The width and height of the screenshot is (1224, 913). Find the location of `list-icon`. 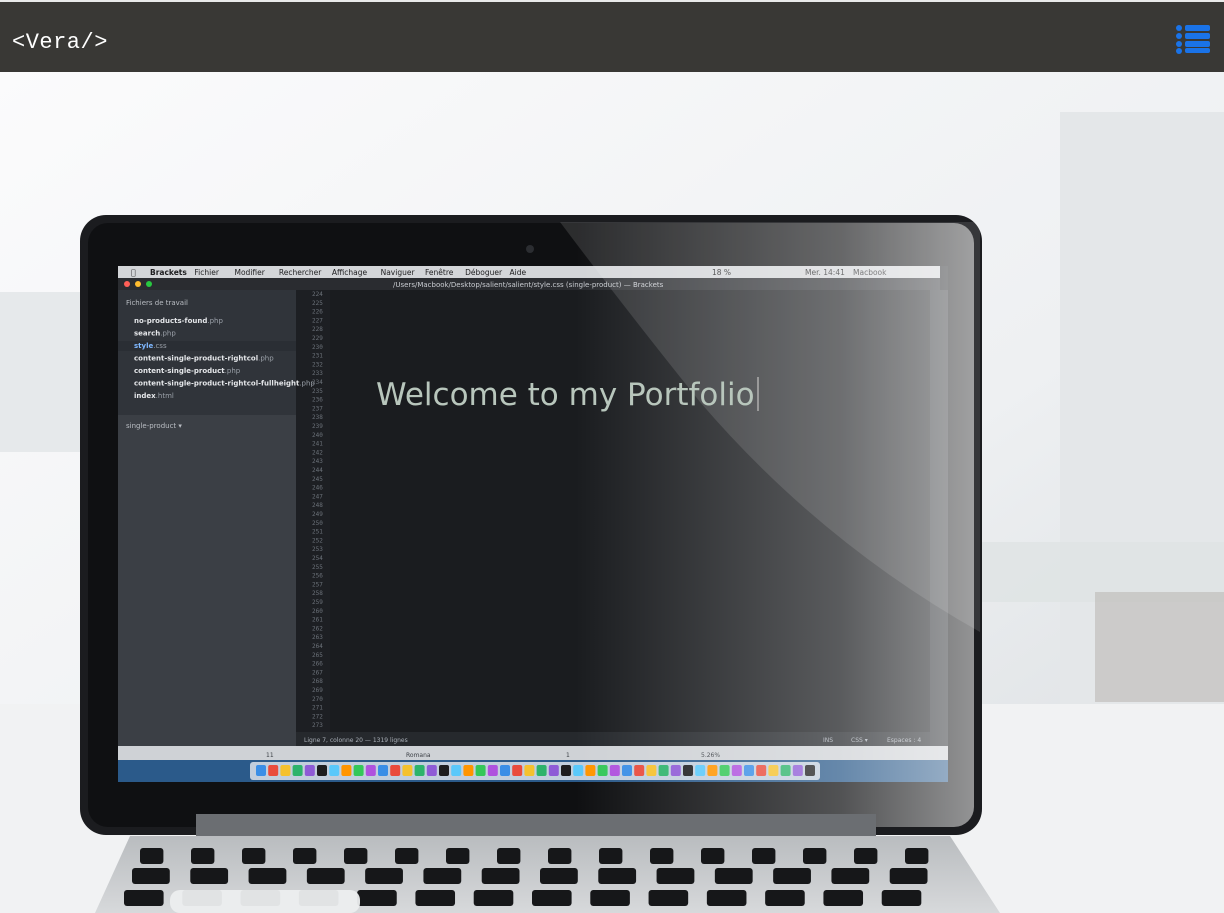

list-icon is located at coordinates (1193, 39).